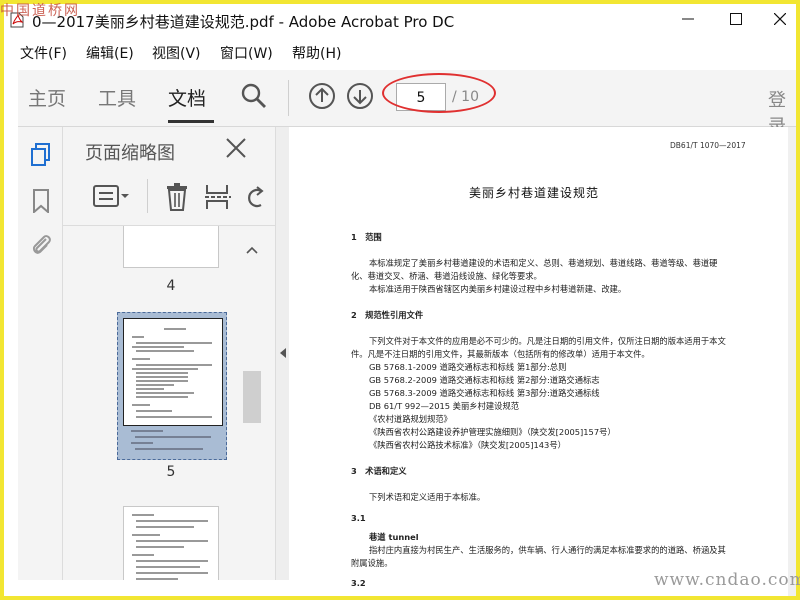  Describe the element at coordinates (322, 96) in the screenshot. I see `previous-page-icon` at that location.